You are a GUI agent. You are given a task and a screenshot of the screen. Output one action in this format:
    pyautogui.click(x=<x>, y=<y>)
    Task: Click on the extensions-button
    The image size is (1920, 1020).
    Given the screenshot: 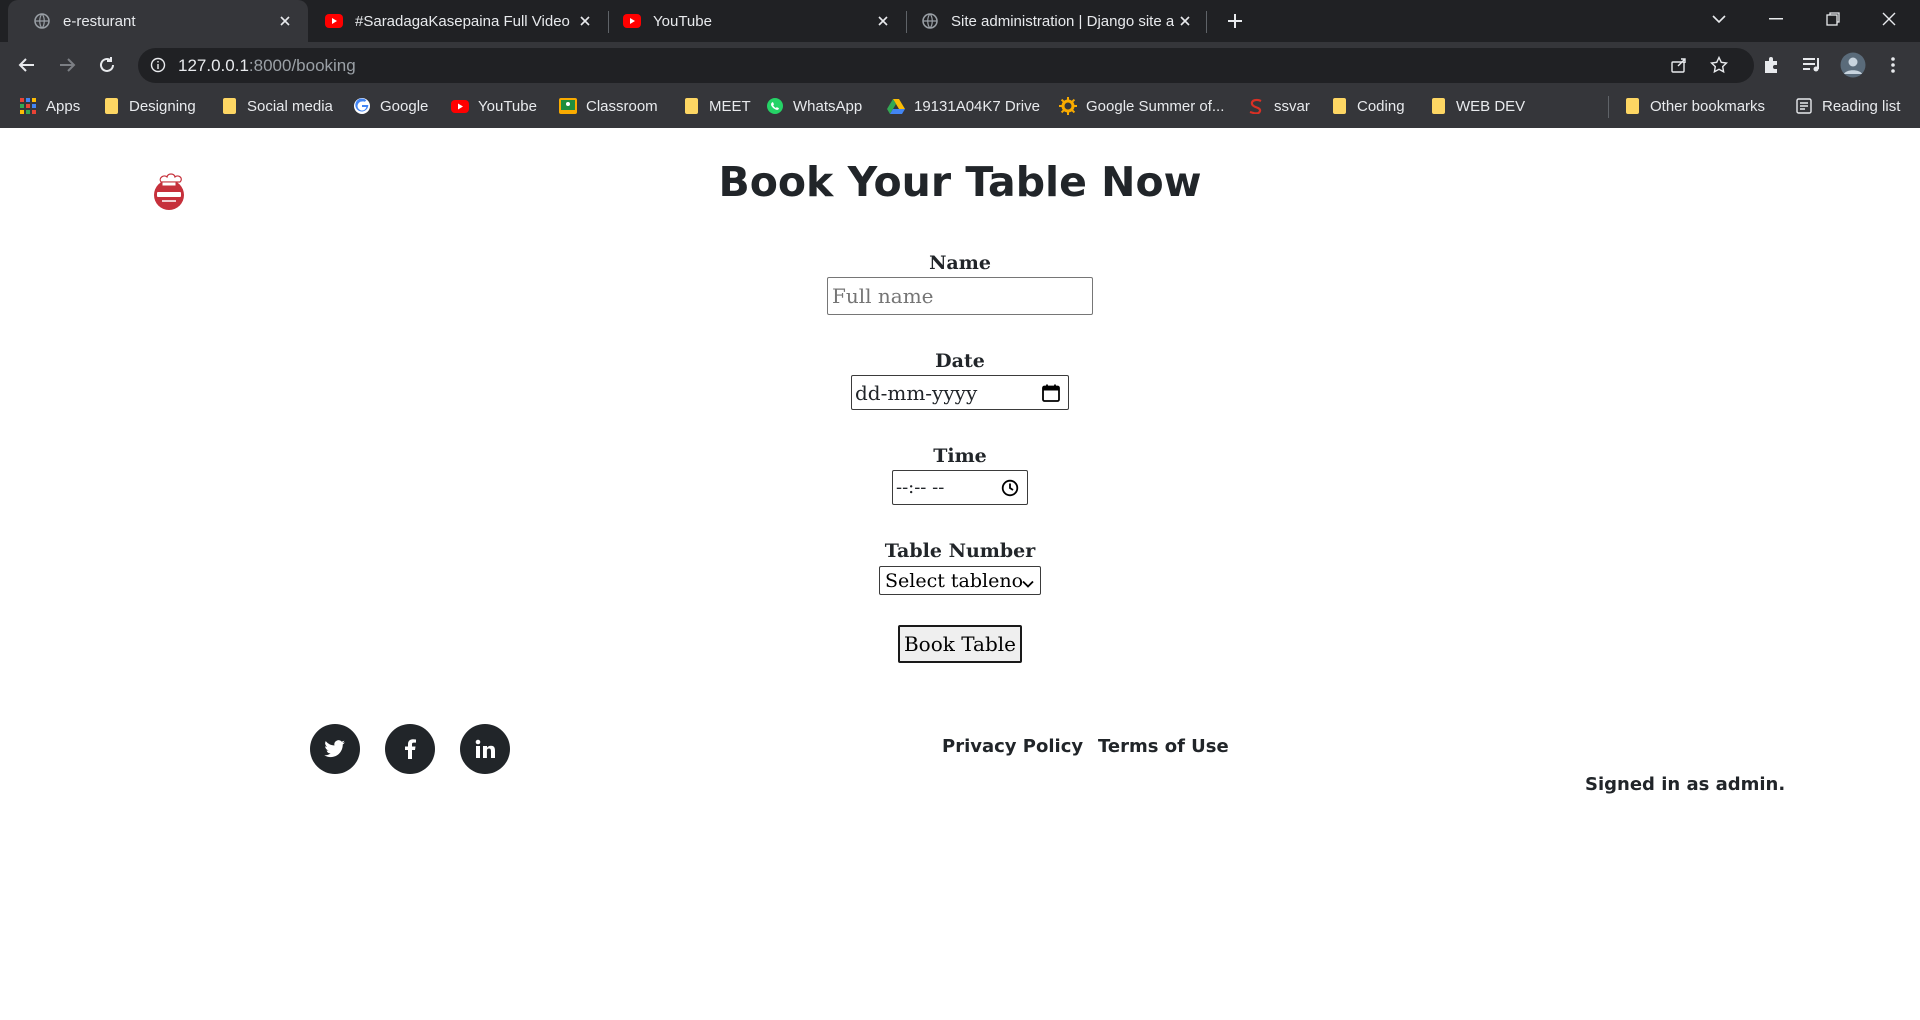 What is the action you would take?
    pyautogui.click(x=1771, y=65)
    